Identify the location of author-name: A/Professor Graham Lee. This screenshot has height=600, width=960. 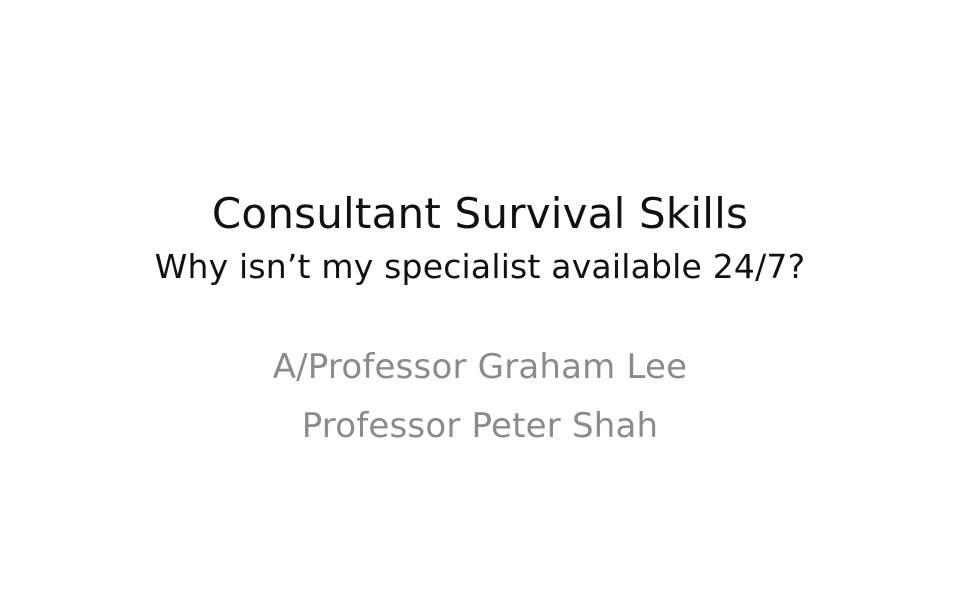
(480, 367).